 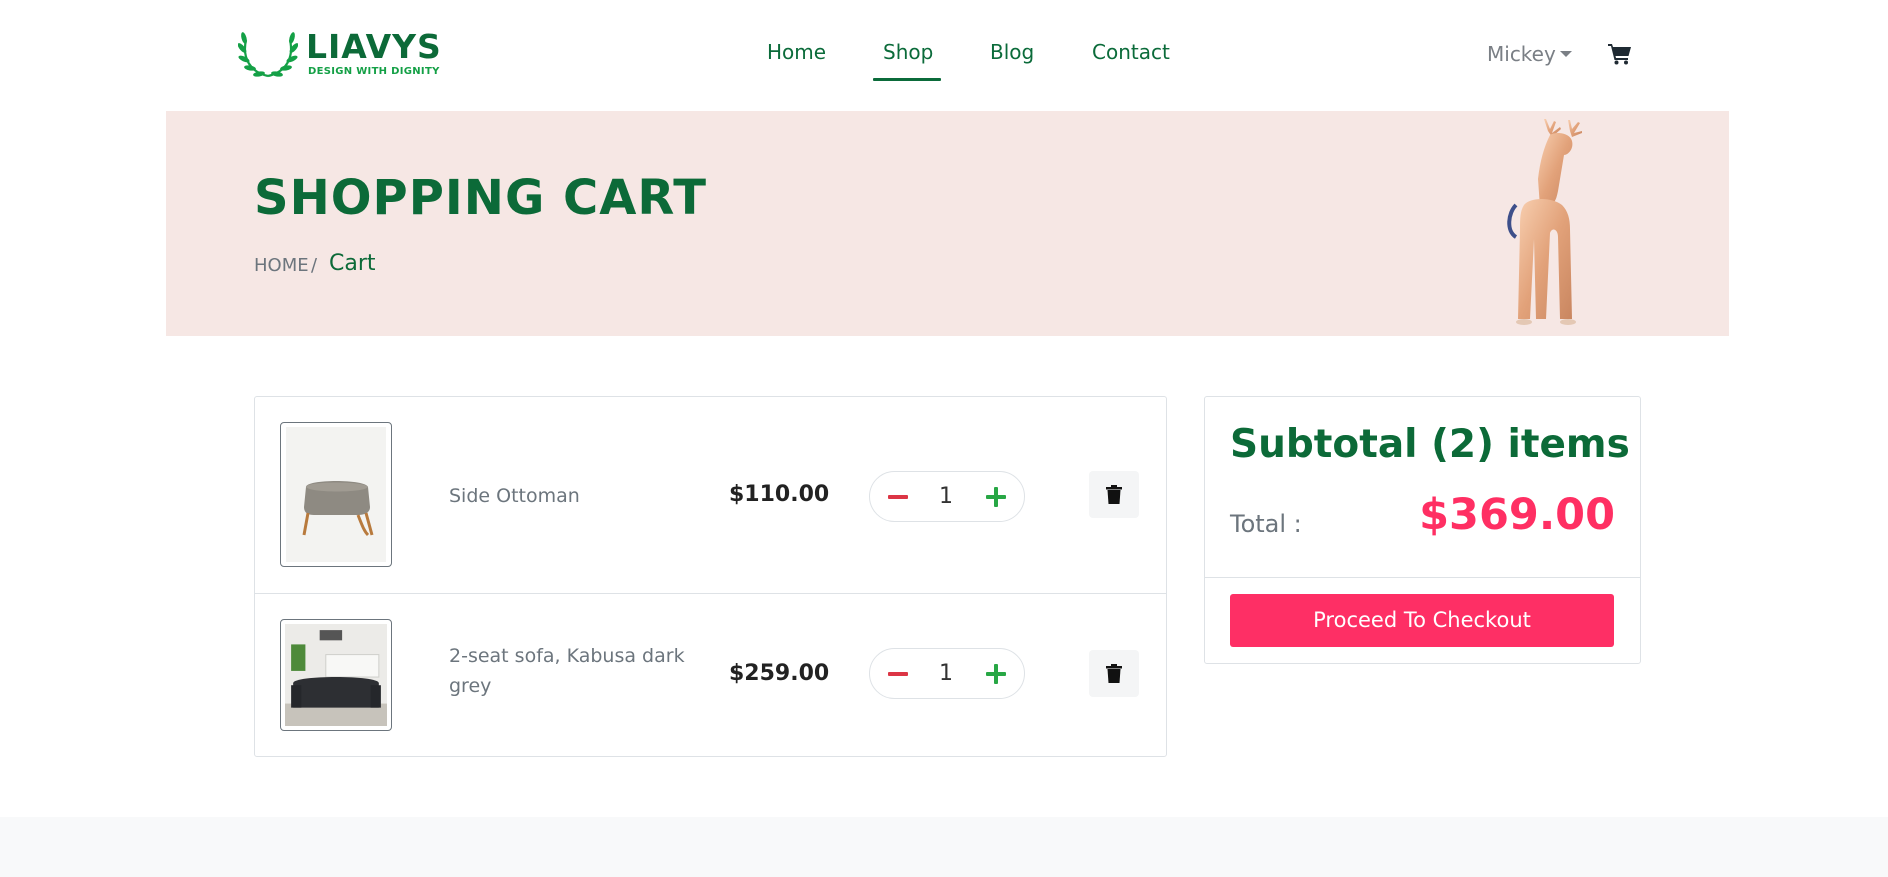 What do you see at coordinates (907, 79) in the screenshot?
I see `nav-active-indicator` at bounding box center [907, 79].